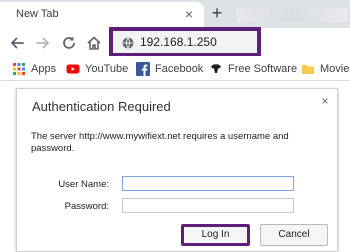 This screenshot has width=350, height=252. What do you see at coordinates (86, 206) in the screenshot?
I see `password-label: Password:` at bounding box center [86, 206].